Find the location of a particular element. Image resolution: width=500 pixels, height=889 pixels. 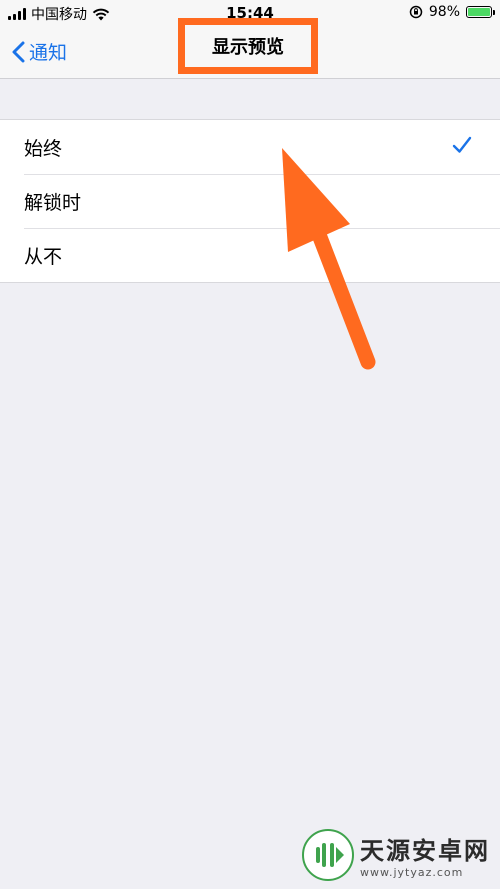

option-label: 解锁时 is located at coordinates (53, 202).